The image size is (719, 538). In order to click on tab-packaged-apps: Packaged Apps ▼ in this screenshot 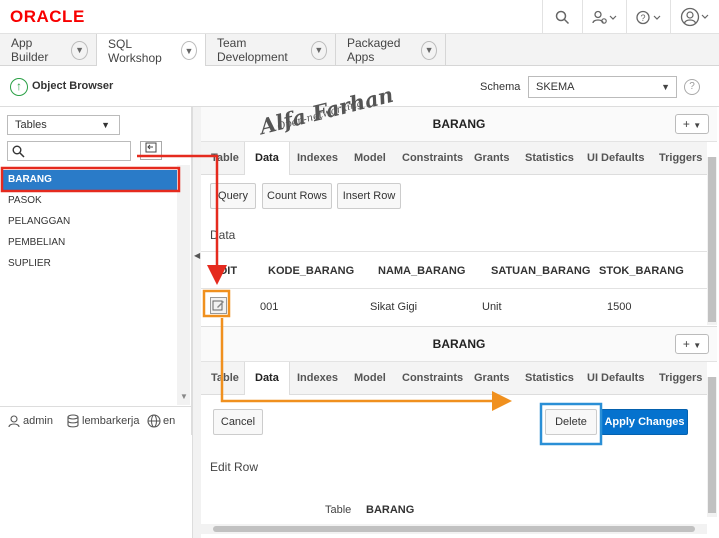, I will do `click(391, 50)`.